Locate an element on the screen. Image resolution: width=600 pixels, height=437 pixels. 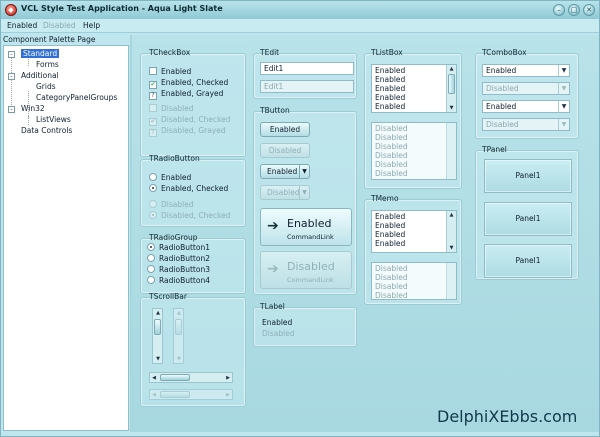
group-title: TScrollBar is located at coordinates (168, 296).